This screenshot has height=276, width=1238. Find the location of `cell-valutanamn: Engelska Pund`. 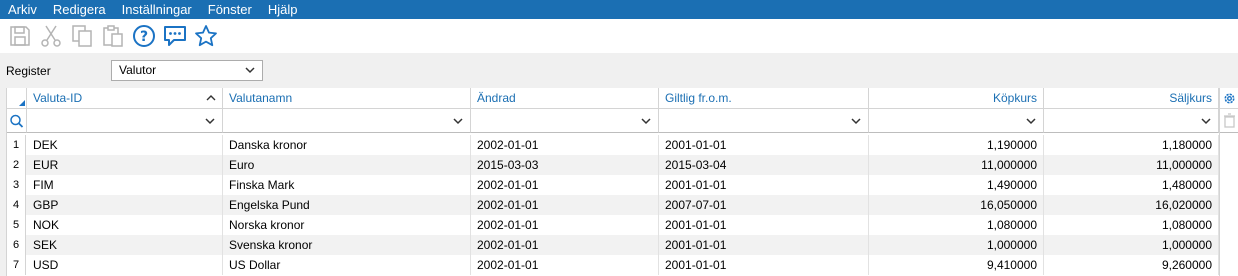

cell-valutanamn: Engelska Pund is located at coordinates (347, 205).